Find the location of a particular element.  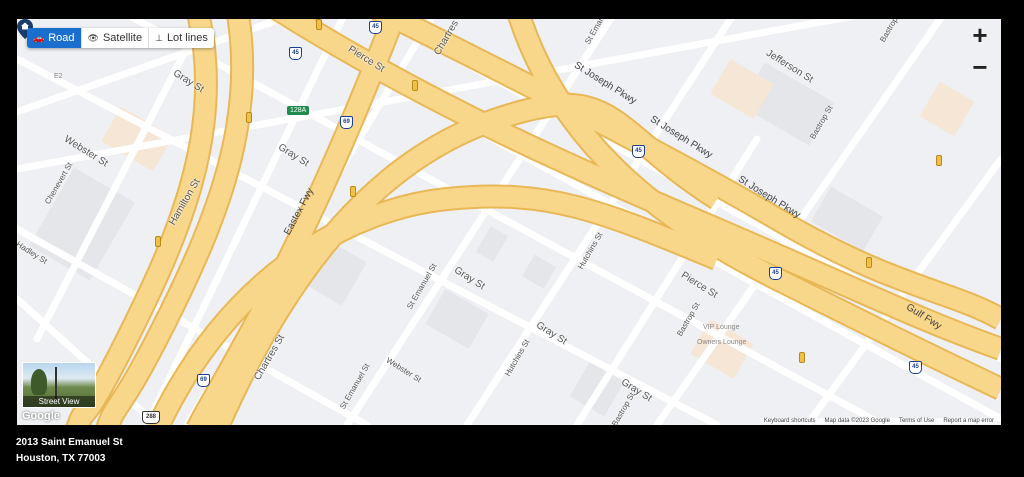

map-type-satellite-label: Satellite is located at coordinates (122, 38).